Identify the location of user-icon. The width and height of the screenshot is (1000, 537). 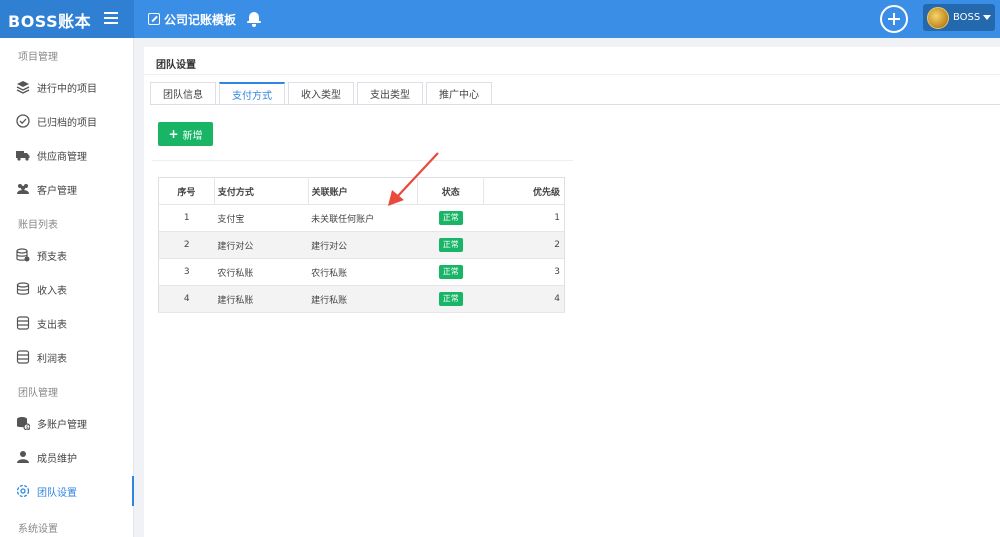
(23, 457).